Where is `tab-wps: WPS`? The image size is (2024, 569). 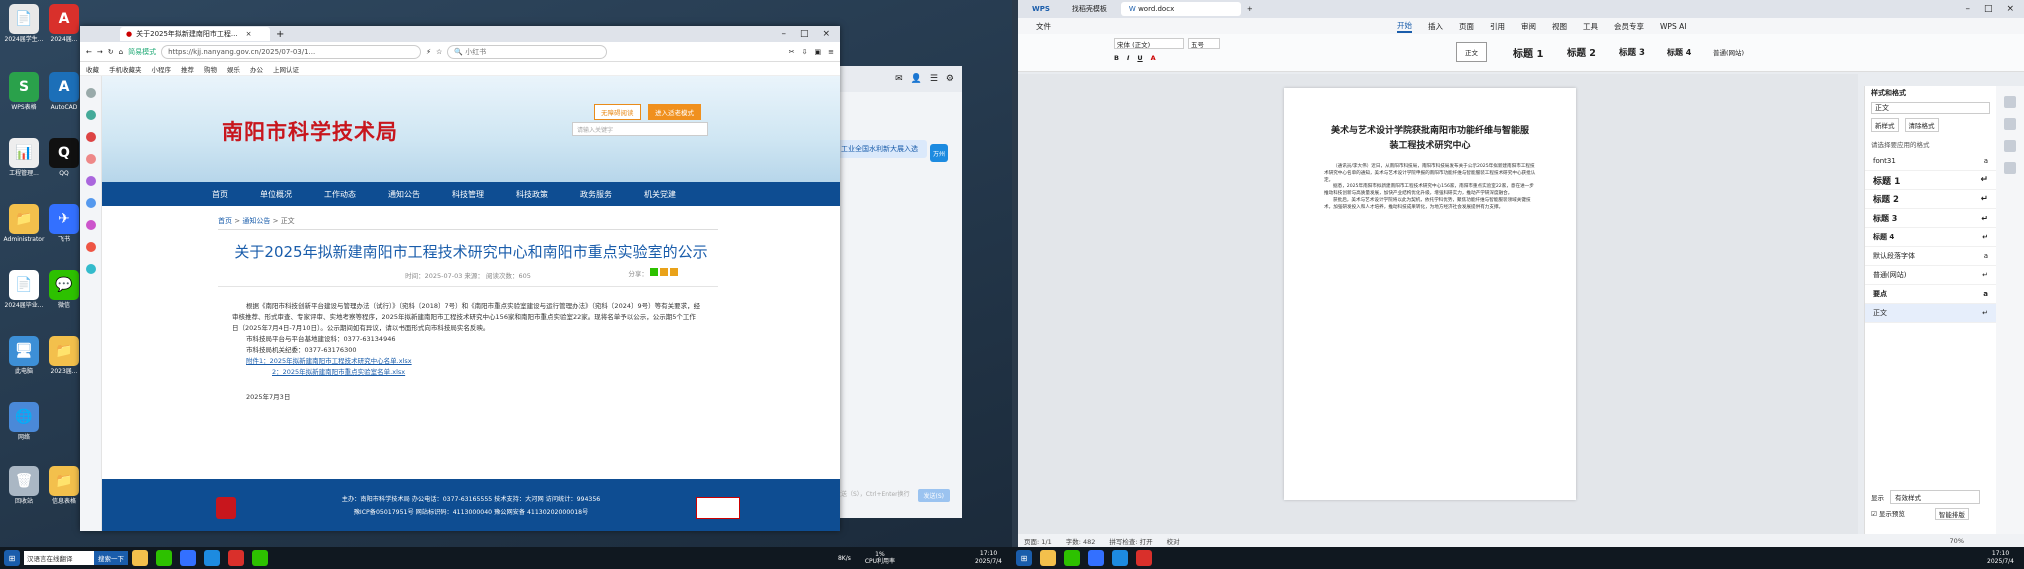
tab-wps: WPS is located at coordinates (1041, 9).